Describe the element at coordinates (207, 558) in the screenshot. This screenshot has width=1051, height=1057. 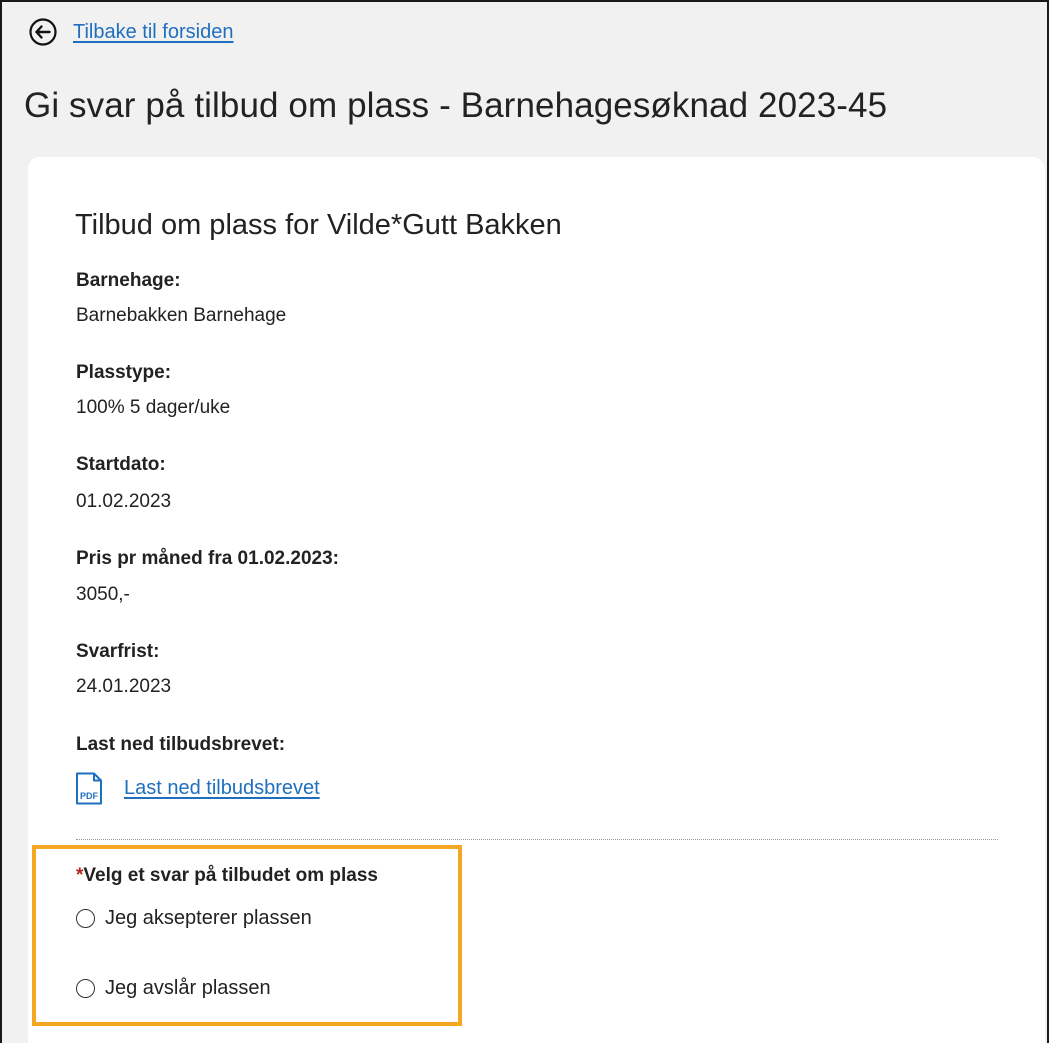
I see `monthly-price-label: Pris pr måned fra 01.02.2023:` at that location.